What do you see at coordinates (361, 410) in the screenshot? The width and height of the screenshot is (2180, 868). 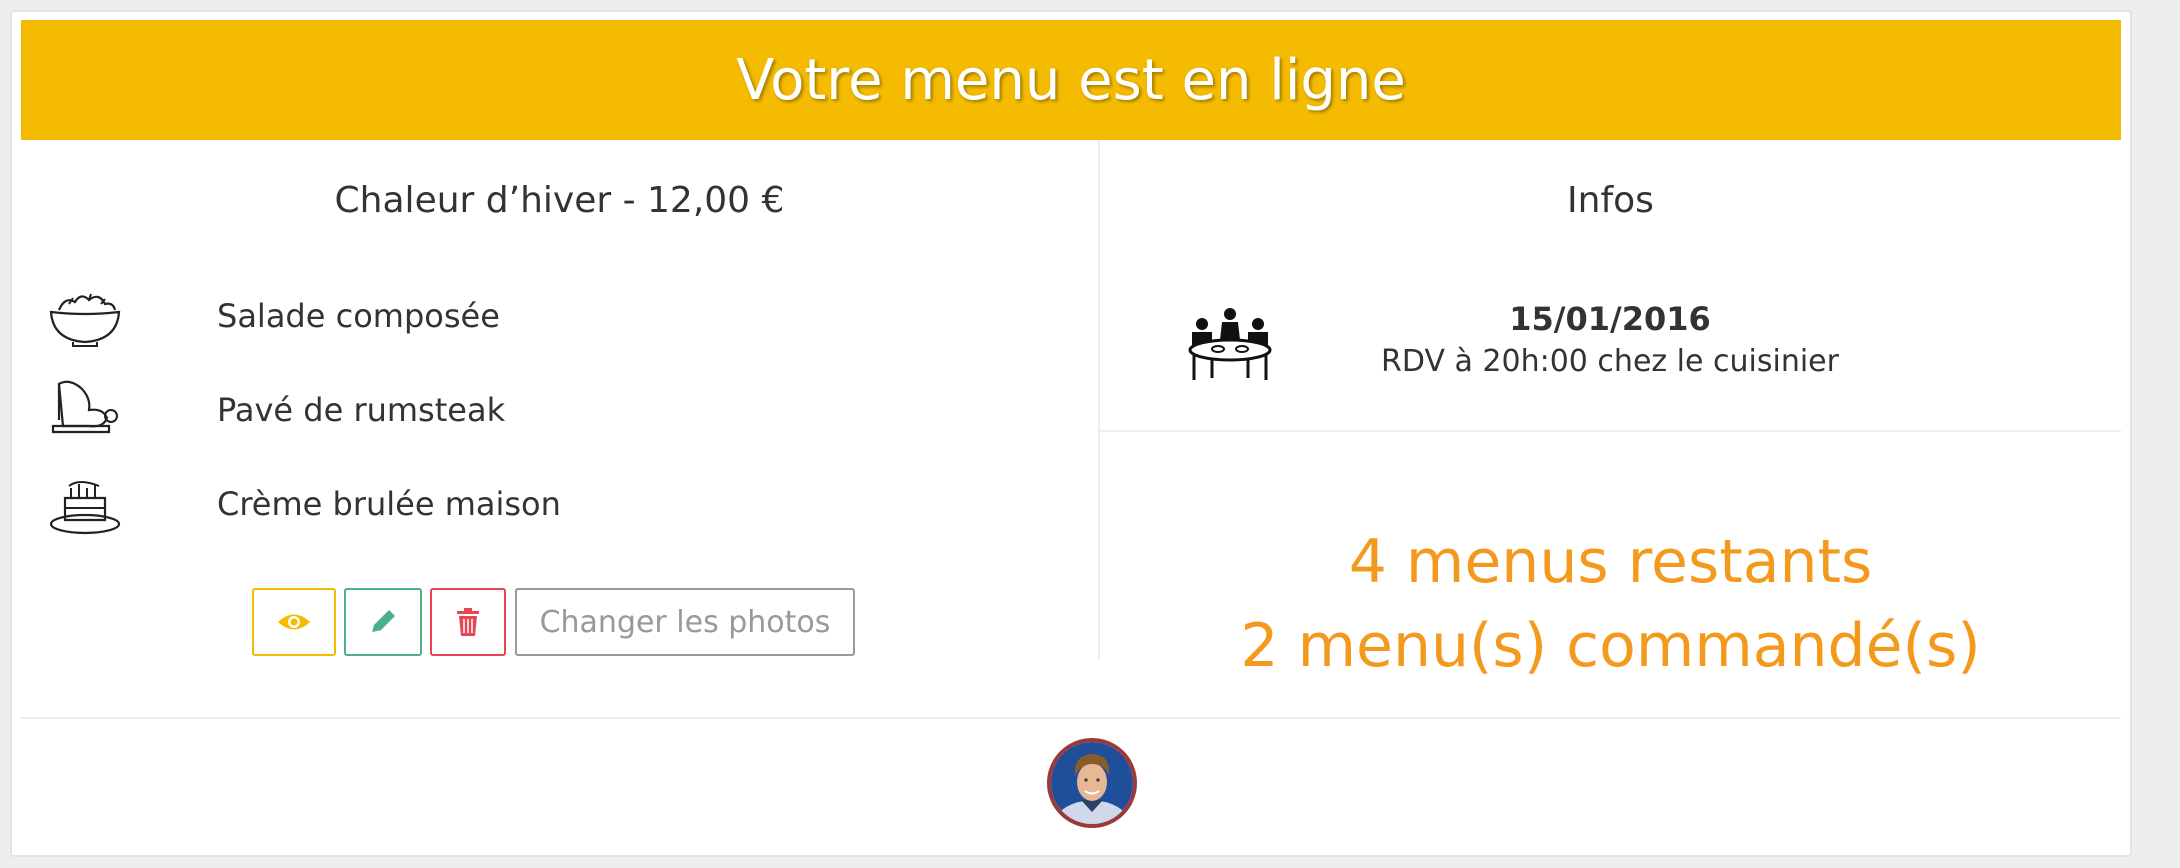 I see `dish-name: Pavé de rumsteak` at bounding box center [361, 410].